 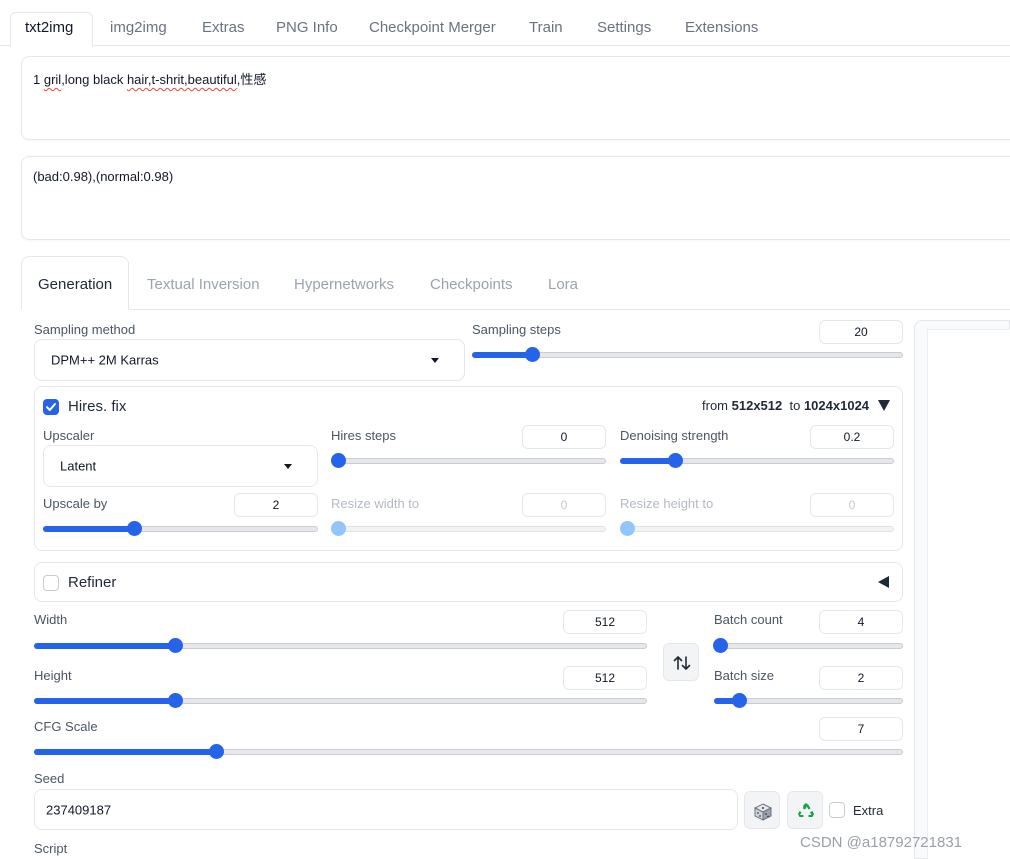 I want to click on tab-checkpoints: Checkpoints, so click(x=471, y=284).